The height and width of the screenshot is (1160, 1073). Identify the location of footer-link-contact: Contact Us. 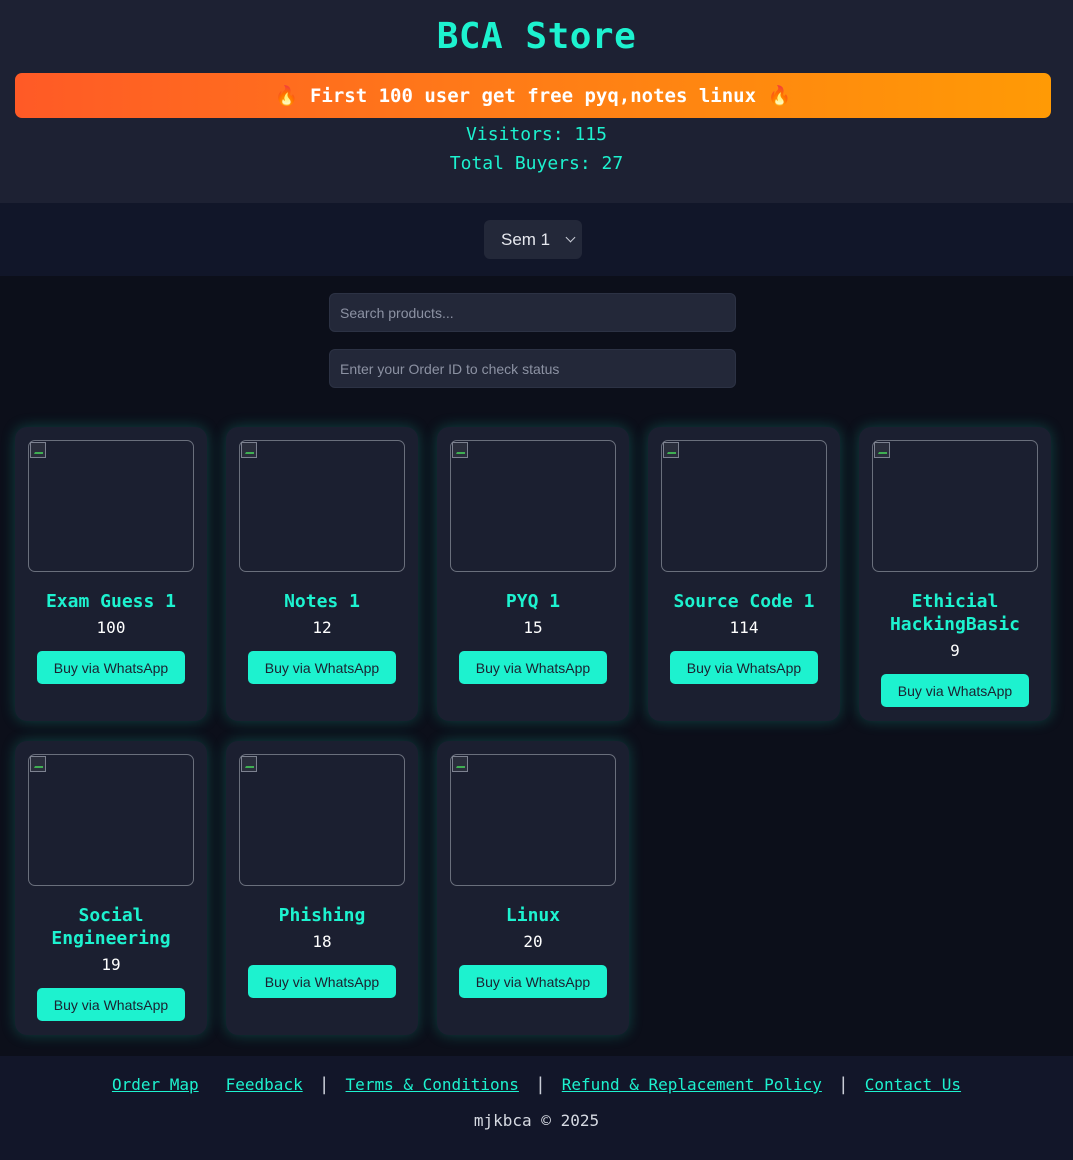
(913, 1084).